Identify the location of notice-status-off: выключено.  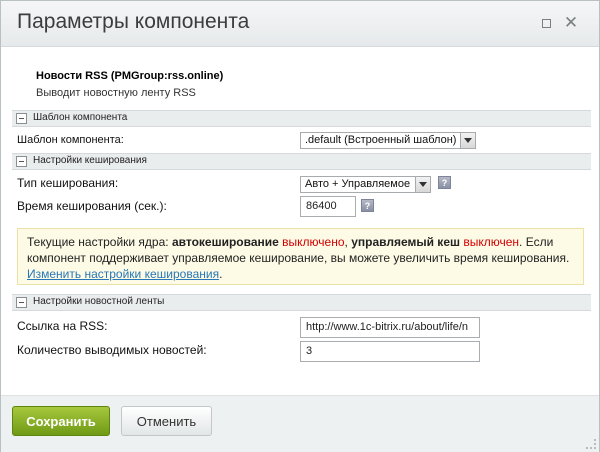
(313, 242).